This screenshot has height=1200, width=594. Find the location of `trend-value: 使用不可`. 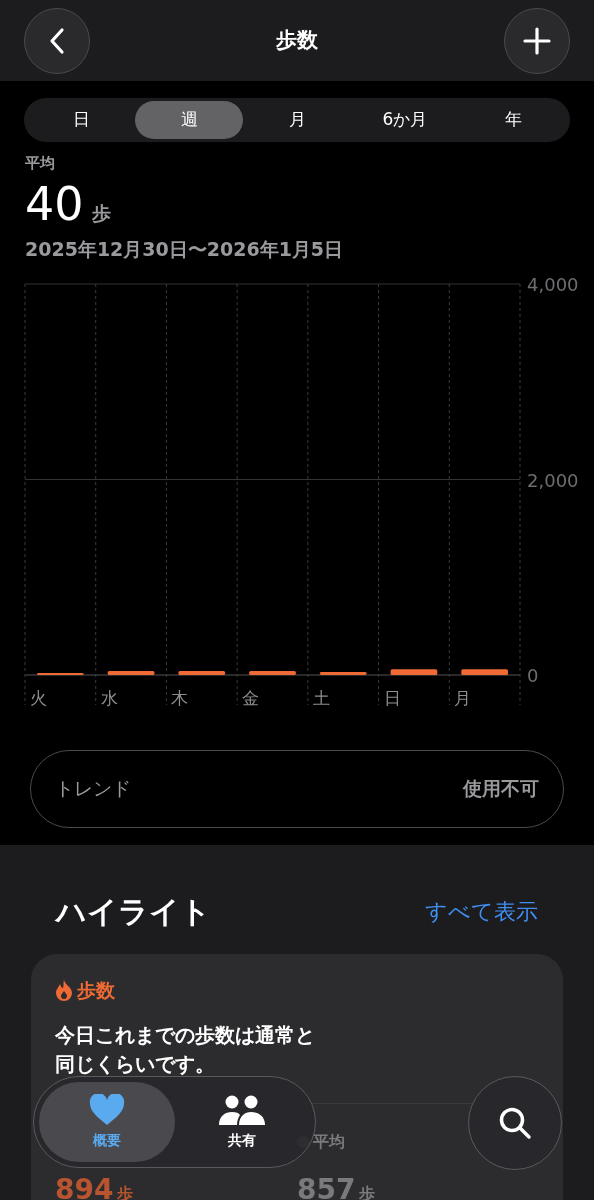

trend-value: 使用不可 is located at coordinates (501, 789).